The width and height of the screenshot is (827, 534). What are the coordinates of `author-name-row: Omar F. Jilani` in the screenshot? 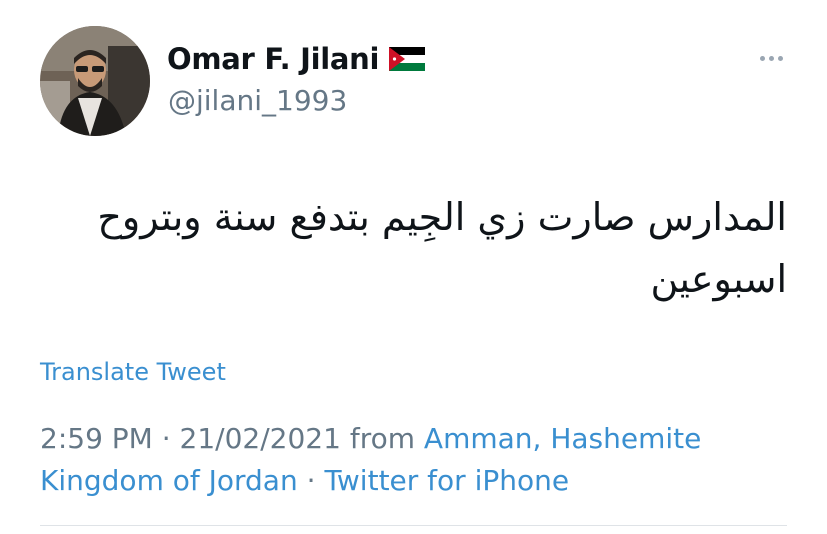 It's located at (296, 59).